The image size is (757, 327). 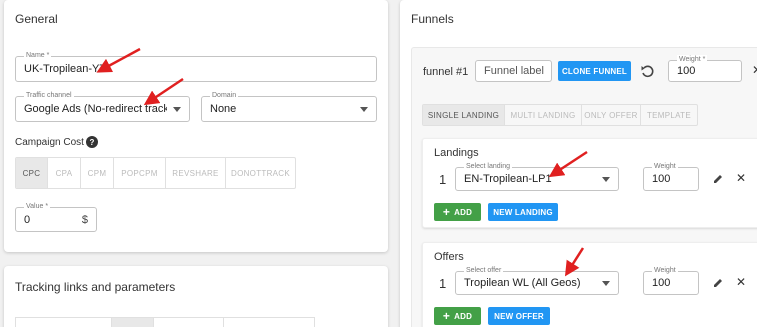 I want to click on domain-select: Domain None, so click(x=289, y=106).